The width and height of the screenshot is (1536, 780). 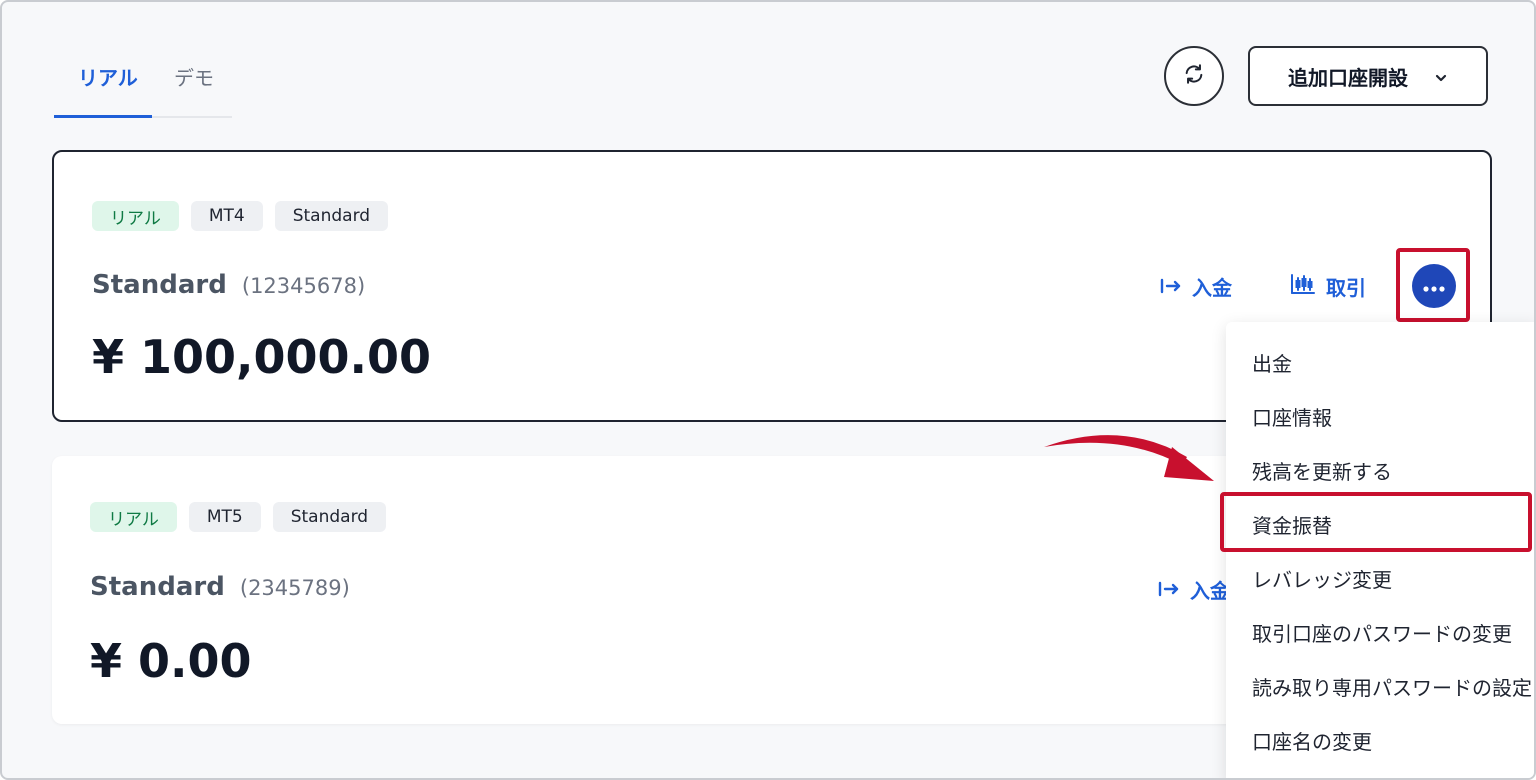 I want to click on more-options-button, so click(x=1434, y=286).